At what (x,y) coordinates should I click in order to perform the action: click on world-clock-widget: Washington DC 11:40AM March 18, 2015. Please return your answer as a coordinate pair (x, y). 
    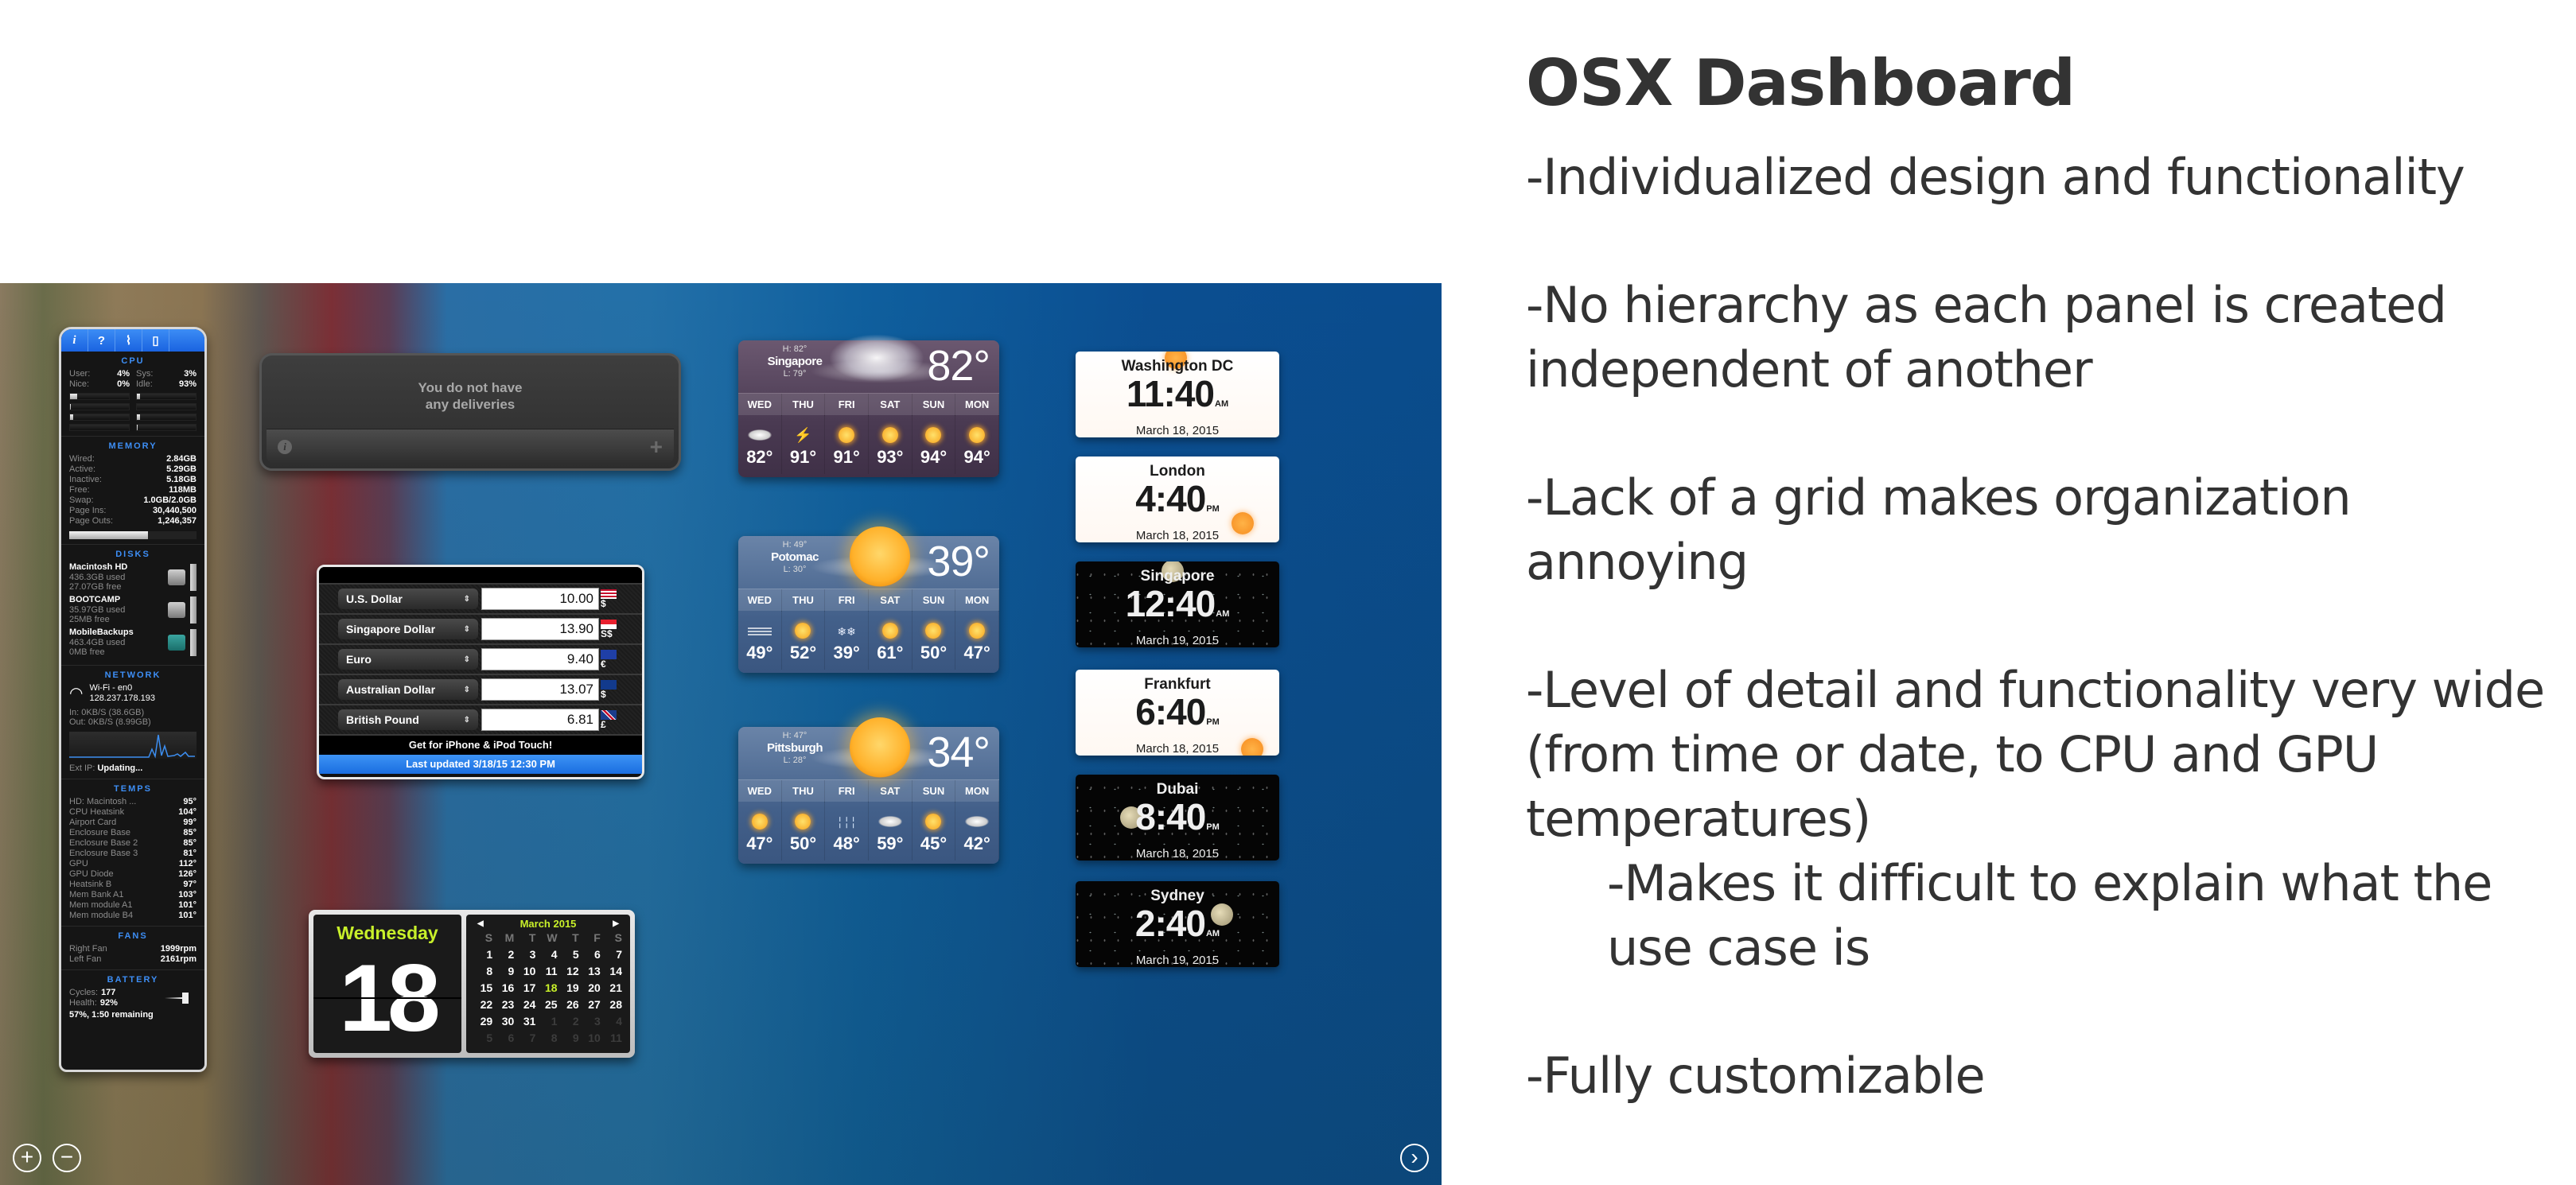
    Looking at the image, I should click on (1178, 394).